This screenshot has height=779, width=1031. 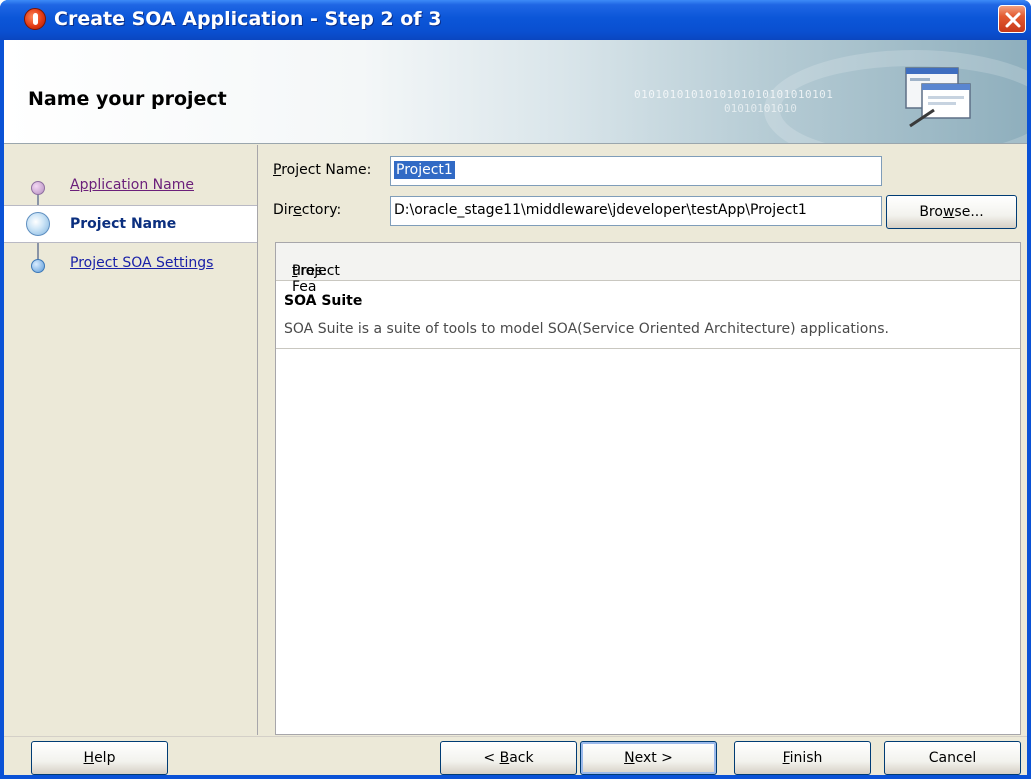 What do you see at coordinates (35, 19) in the screenshot?
I see `oracle-app-icon` at bounding box center [35, 19].